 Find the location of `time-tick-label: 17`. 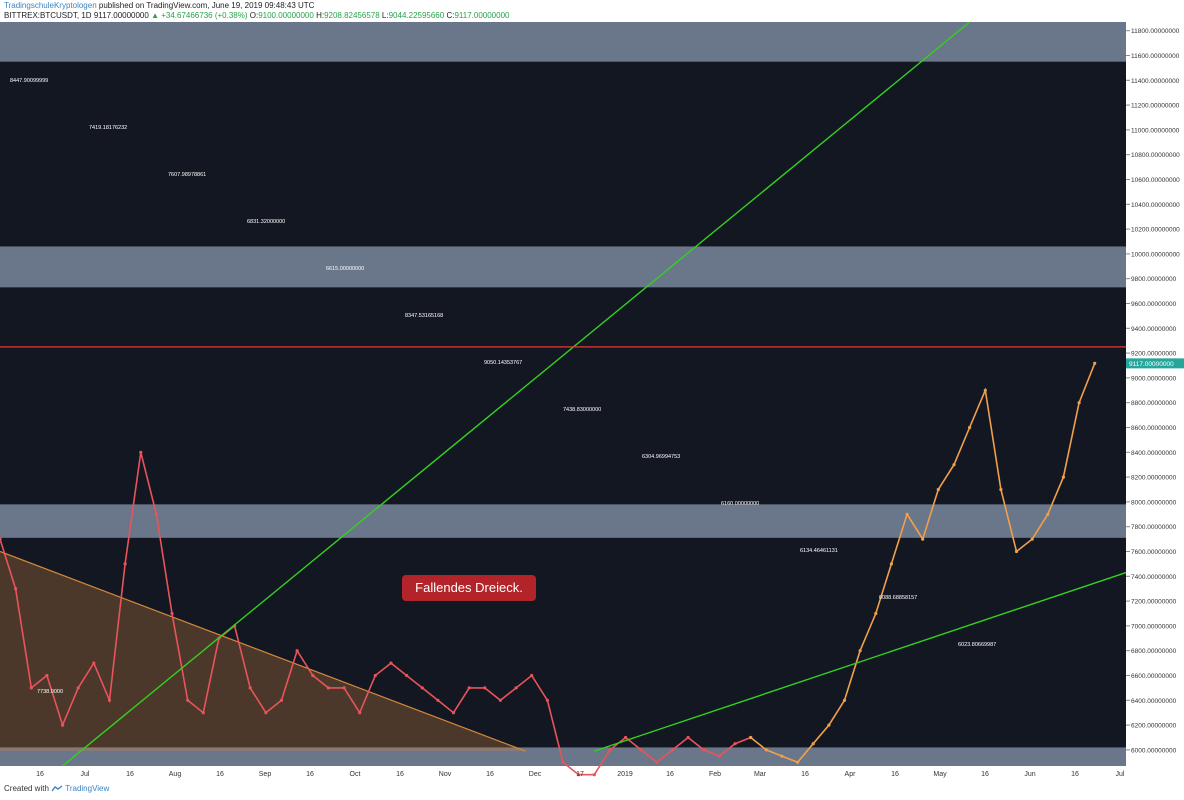

time-tick-label: 17 is located at coordinates (580, 774).